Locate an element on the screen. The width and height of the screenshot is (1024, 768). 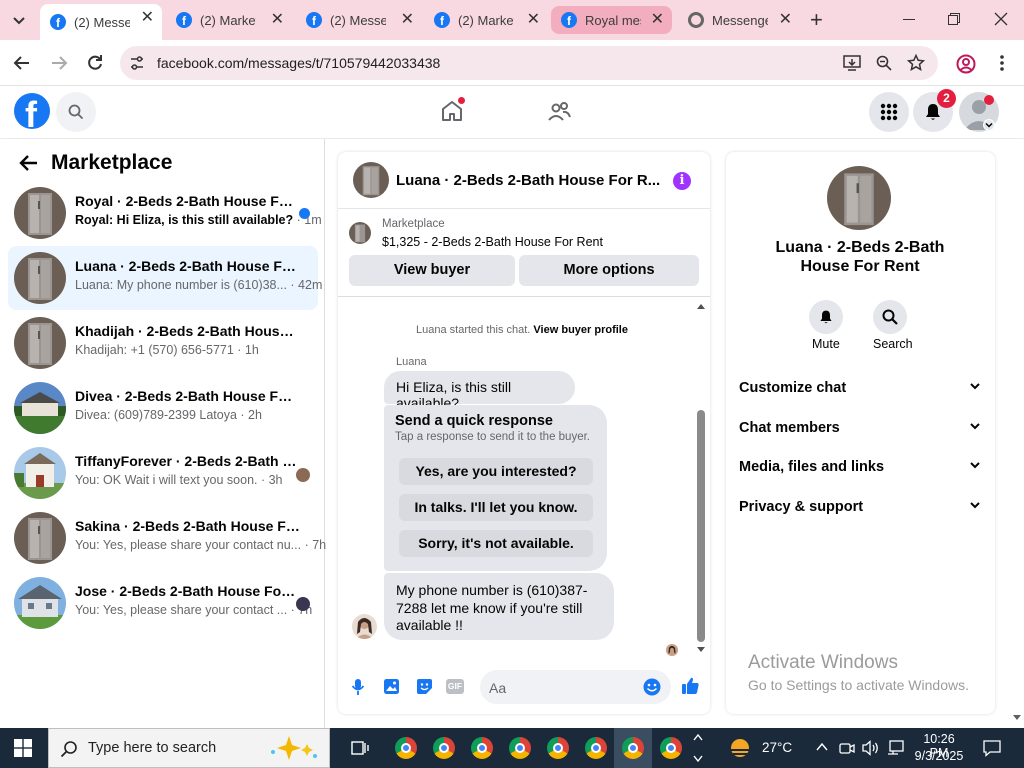
site-info-icon is located at coordinates (137, 63).